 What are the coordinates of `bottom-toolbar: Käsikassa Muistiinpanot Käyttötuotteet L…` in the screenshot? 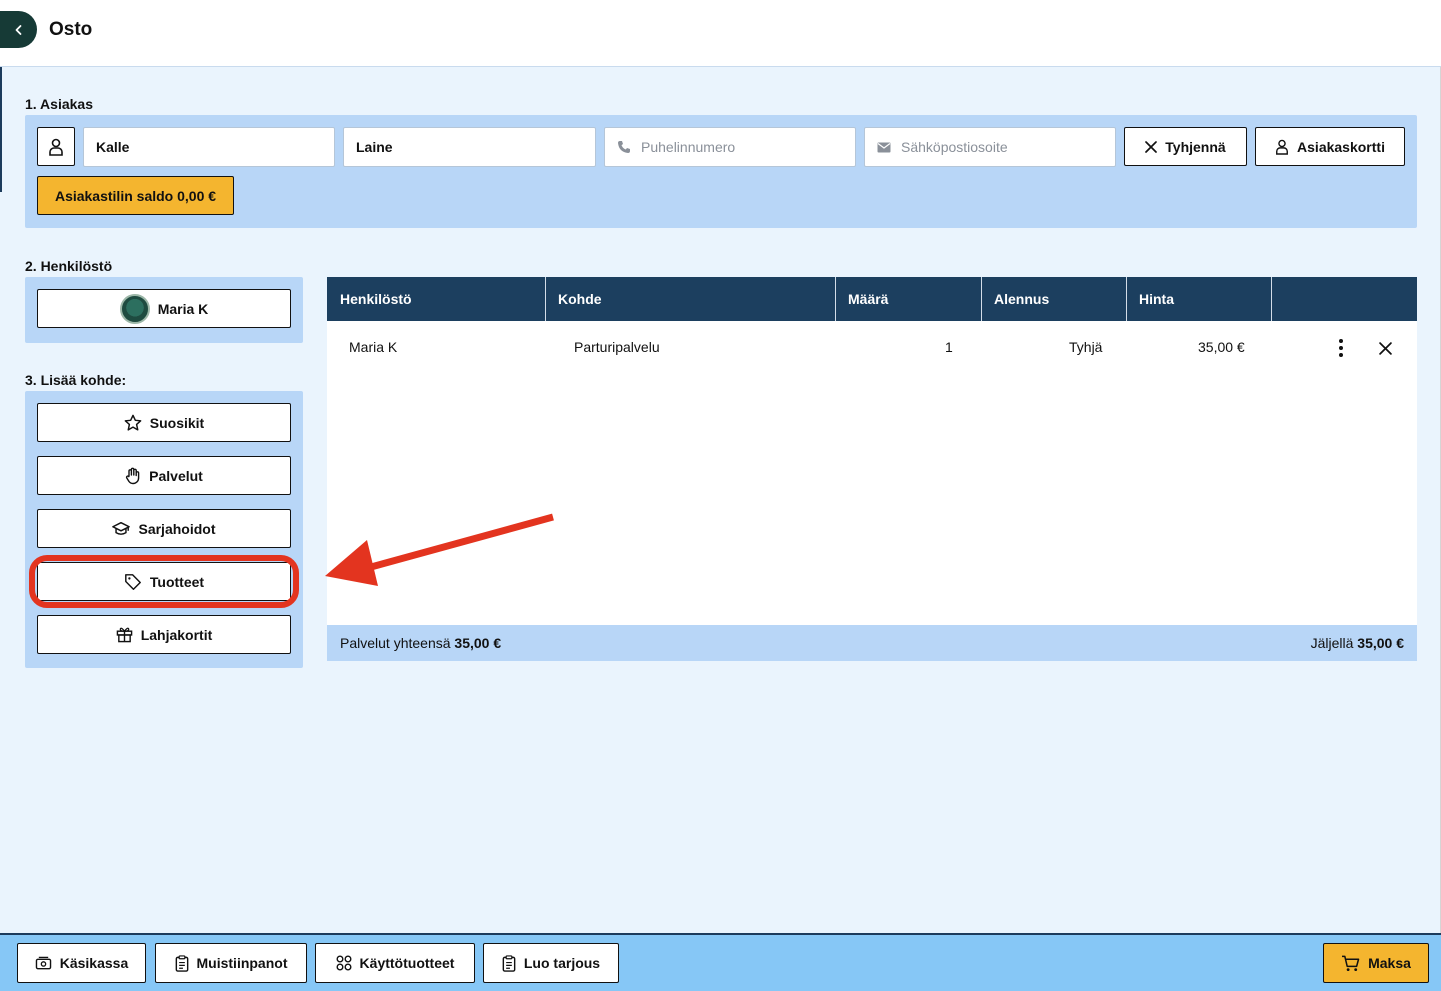 It's located at (720, 962).